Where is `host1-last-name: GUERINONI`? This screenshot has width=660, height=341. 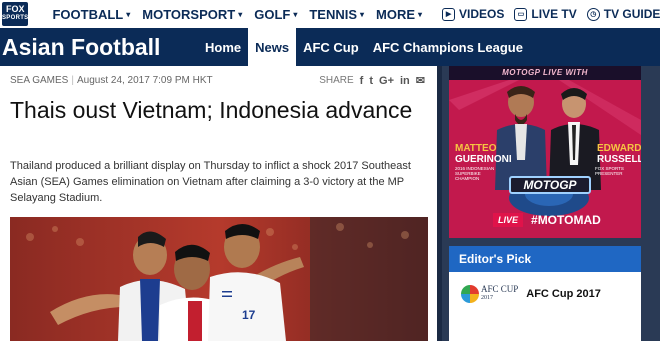
host1-last-name: GUERINONI is located at coordinates (483, 159).